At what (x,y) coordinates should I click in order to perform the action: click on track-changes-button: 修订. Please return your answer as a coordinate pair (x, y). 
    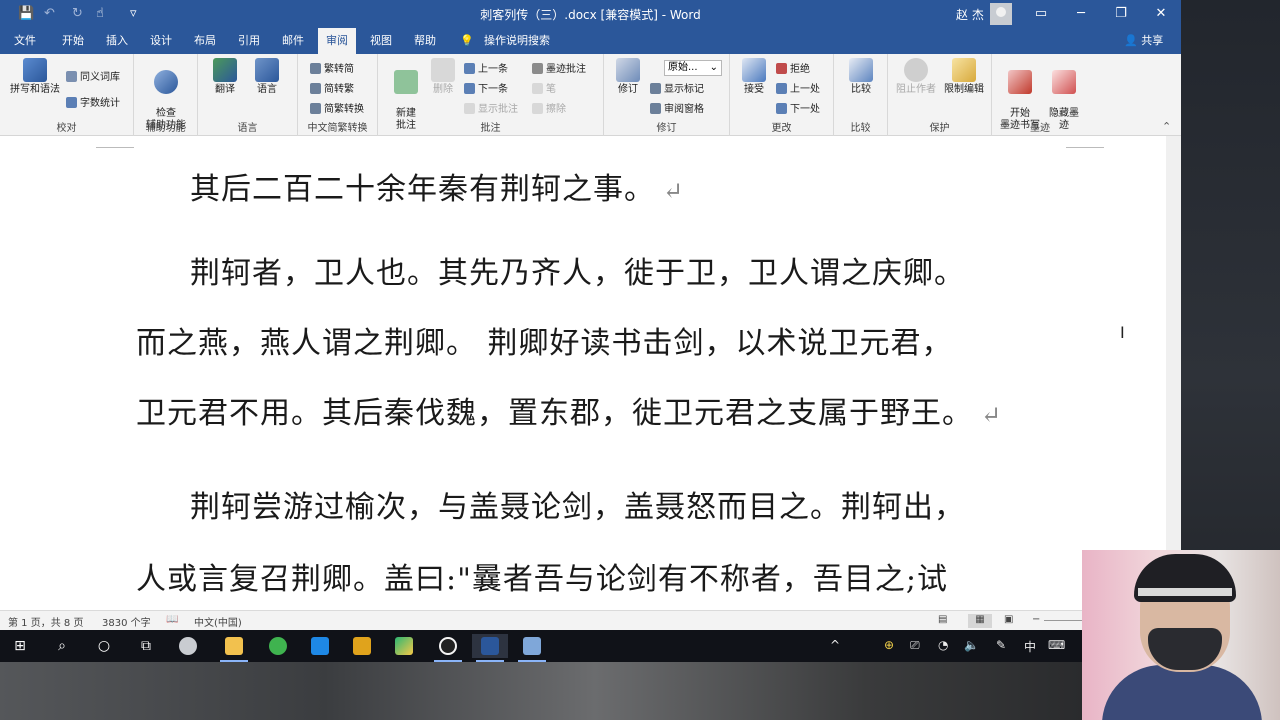
    Looking at the image, I should click on (628, 77).